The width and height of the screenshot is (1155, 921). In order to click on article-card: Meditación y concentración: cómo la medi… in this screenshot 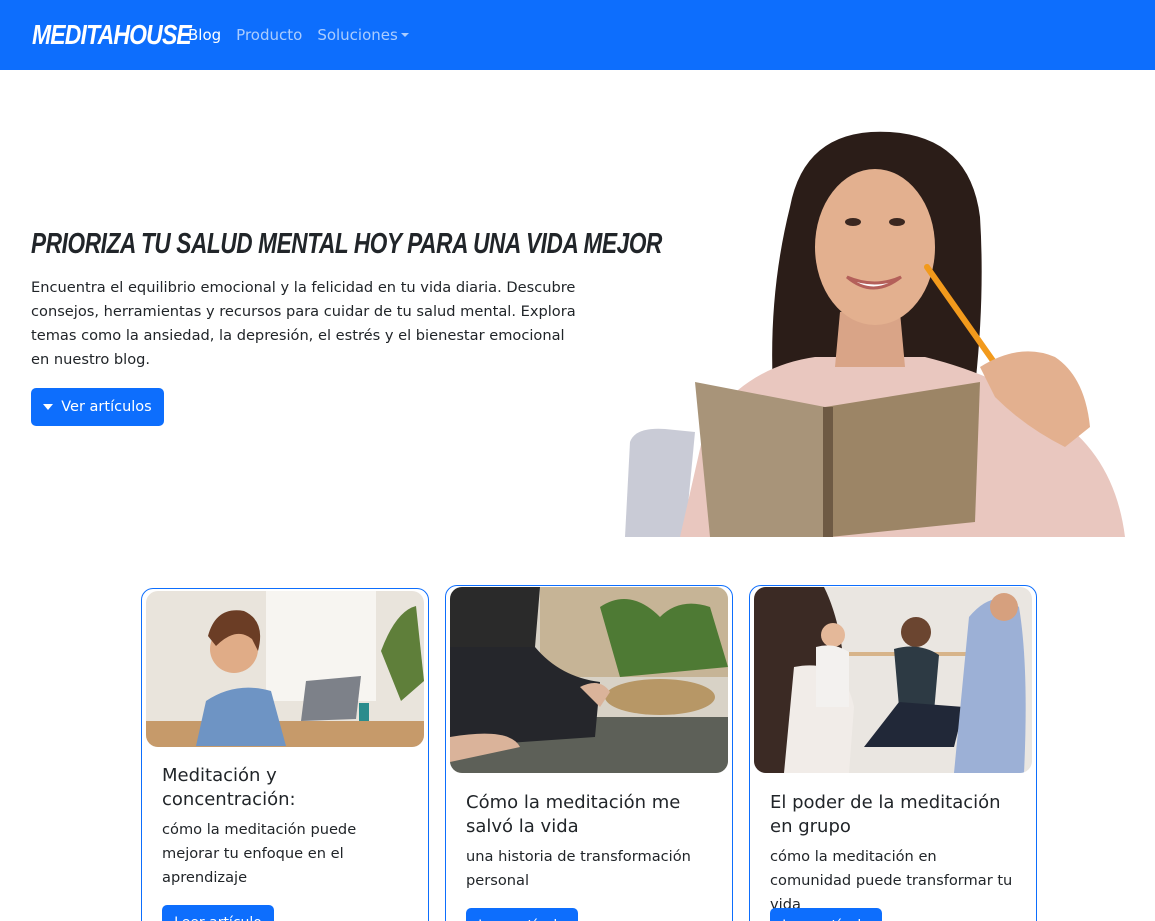, I will do `click(285, 754)`.